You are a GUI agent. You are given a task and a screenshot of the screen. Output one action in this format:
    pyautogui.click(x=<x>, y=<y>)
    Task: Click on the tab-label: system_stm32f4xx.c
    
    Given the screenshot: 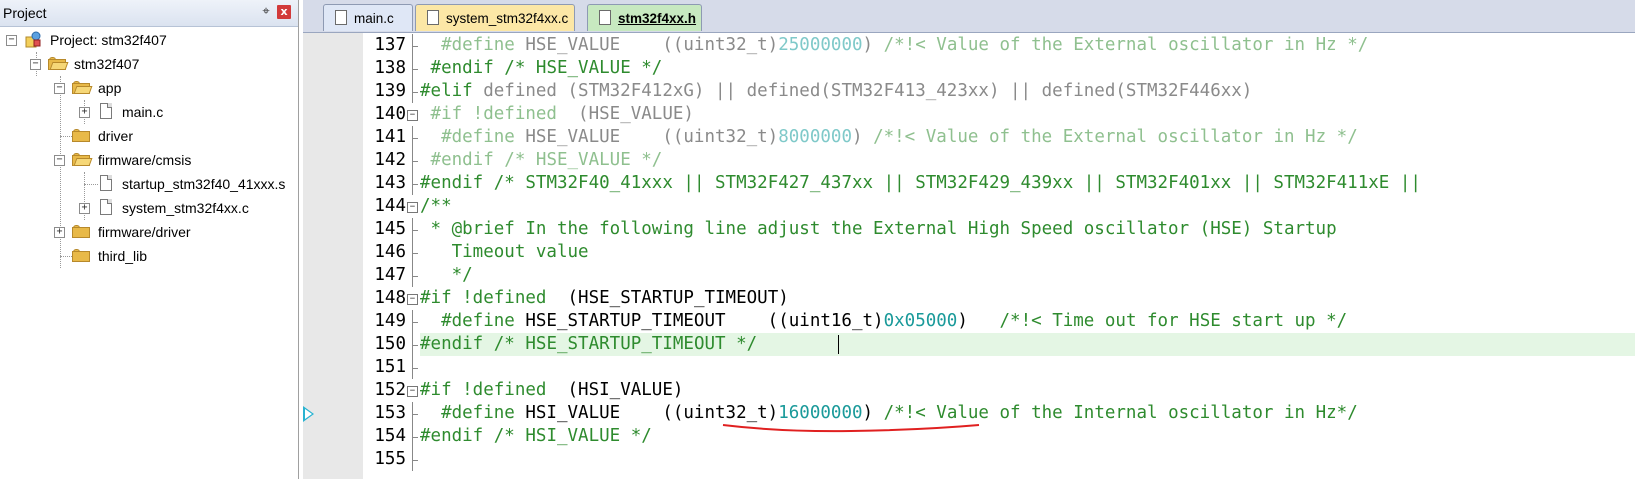 What is the action you would take?
    pyautogui.click(x=507, y=18)
    